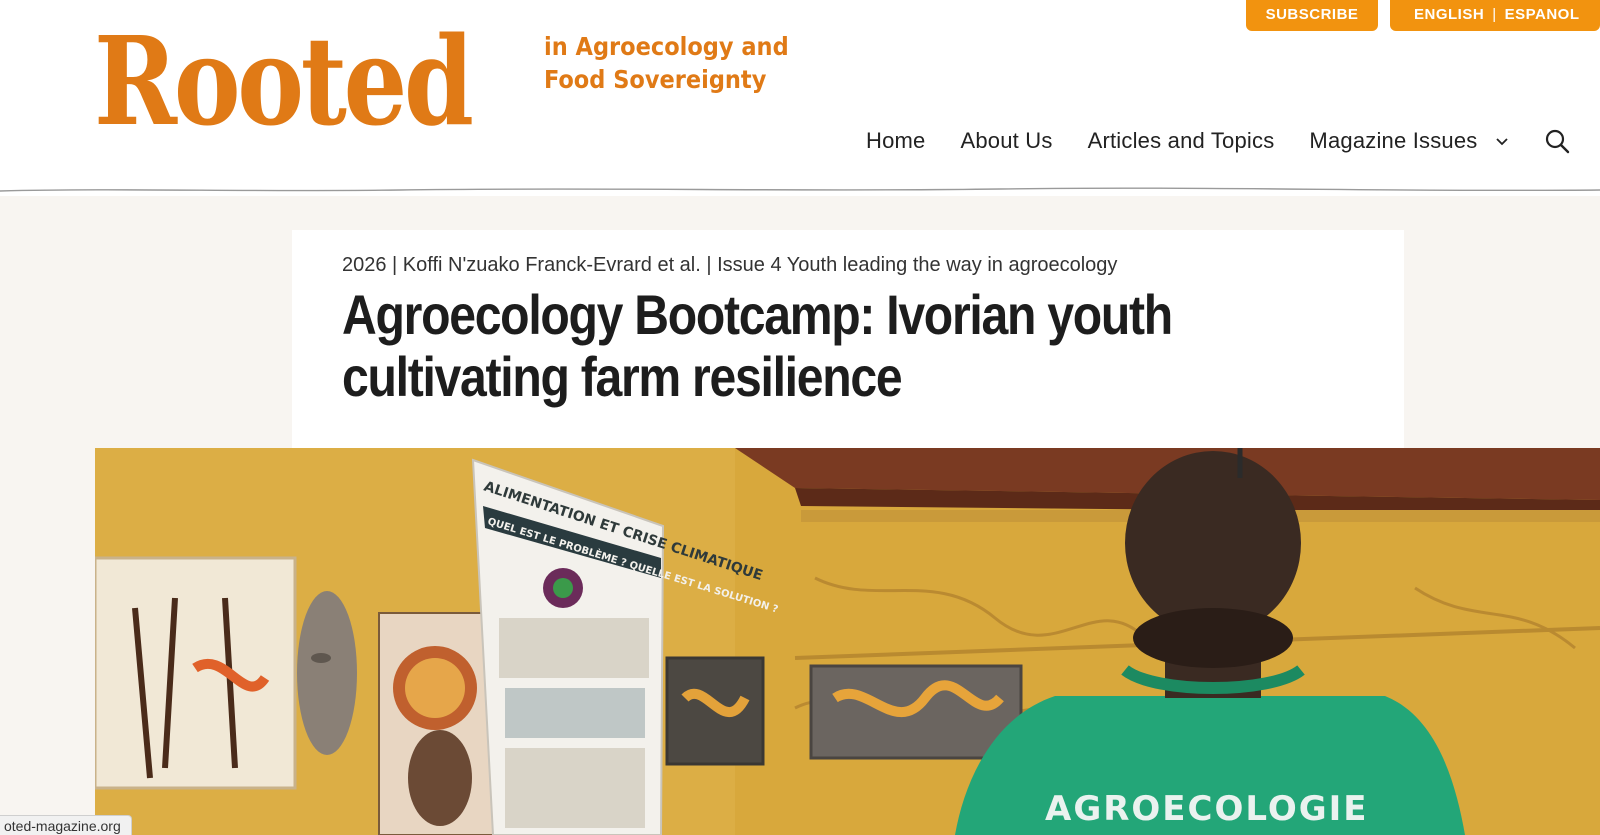 This screenshot has width=1600, height=835. I want to click on search-icon, so click(1557, 141).